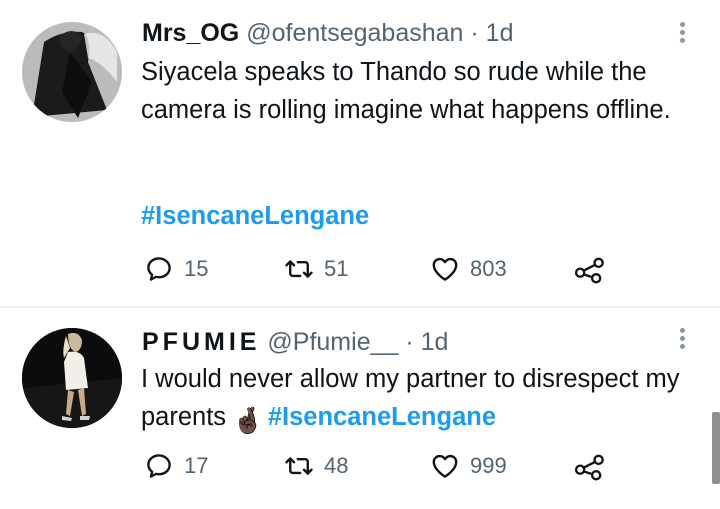  Describe the element at coordinates (468, 466) in the screenshot. I see `like-button: 999` at that location.